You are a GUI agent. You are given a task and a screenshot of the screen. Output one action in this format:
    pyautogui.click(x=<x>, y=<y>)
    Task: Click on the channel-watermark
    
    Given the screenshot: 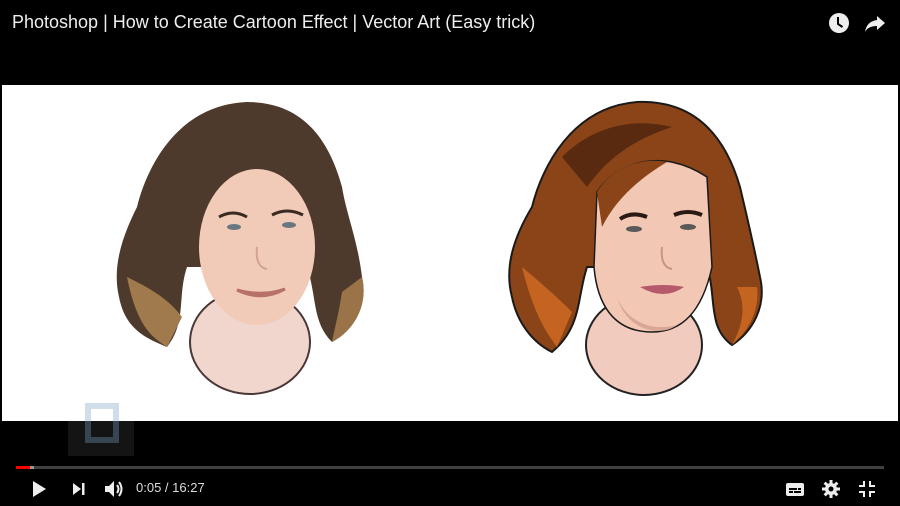 What is the action you would take?
    pyautogui.click(x=101, y=423)
    